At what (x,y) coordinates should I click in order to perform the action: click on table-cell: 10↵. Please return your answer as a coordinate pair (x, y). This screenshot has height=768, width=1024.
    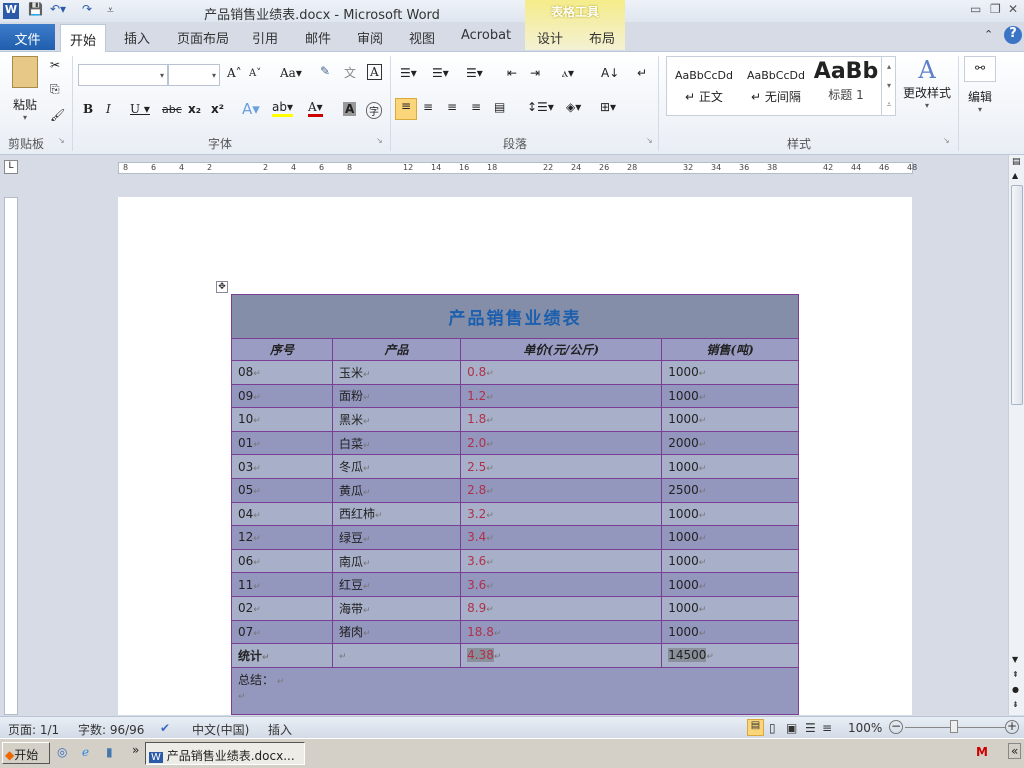
    Looking at the image, I should click on (282, 419).